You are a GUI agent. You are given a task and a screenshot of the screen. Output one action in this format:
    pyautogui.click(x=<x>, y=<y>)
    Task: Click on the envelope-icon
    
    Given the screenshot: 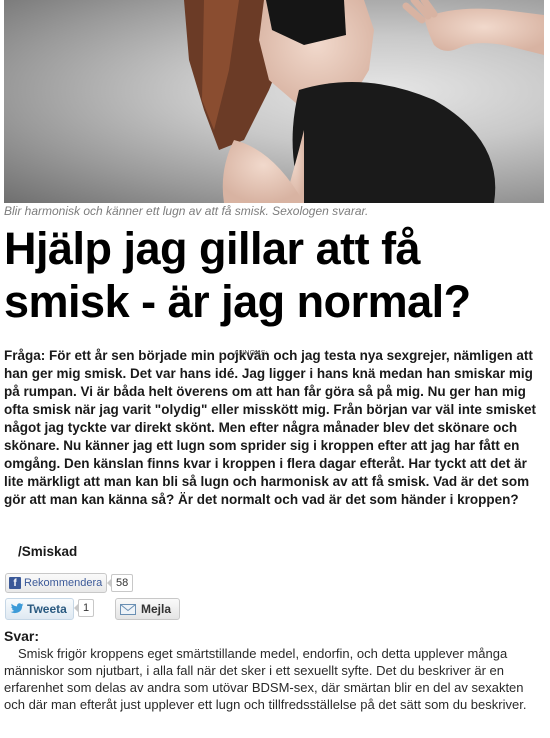 What is the action you would take?
    pyautogui.click(x=128, y=609)
    